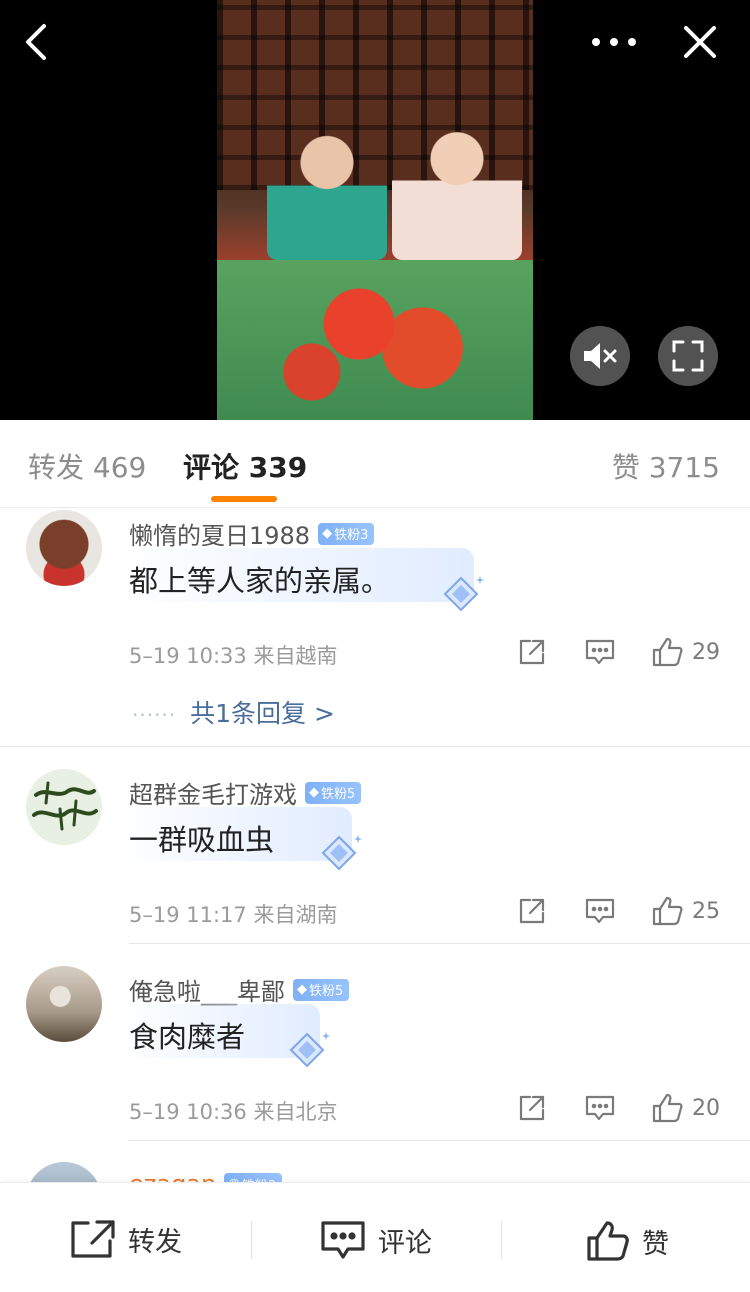  I want to click on like-count: 20, so click(706, 1108).